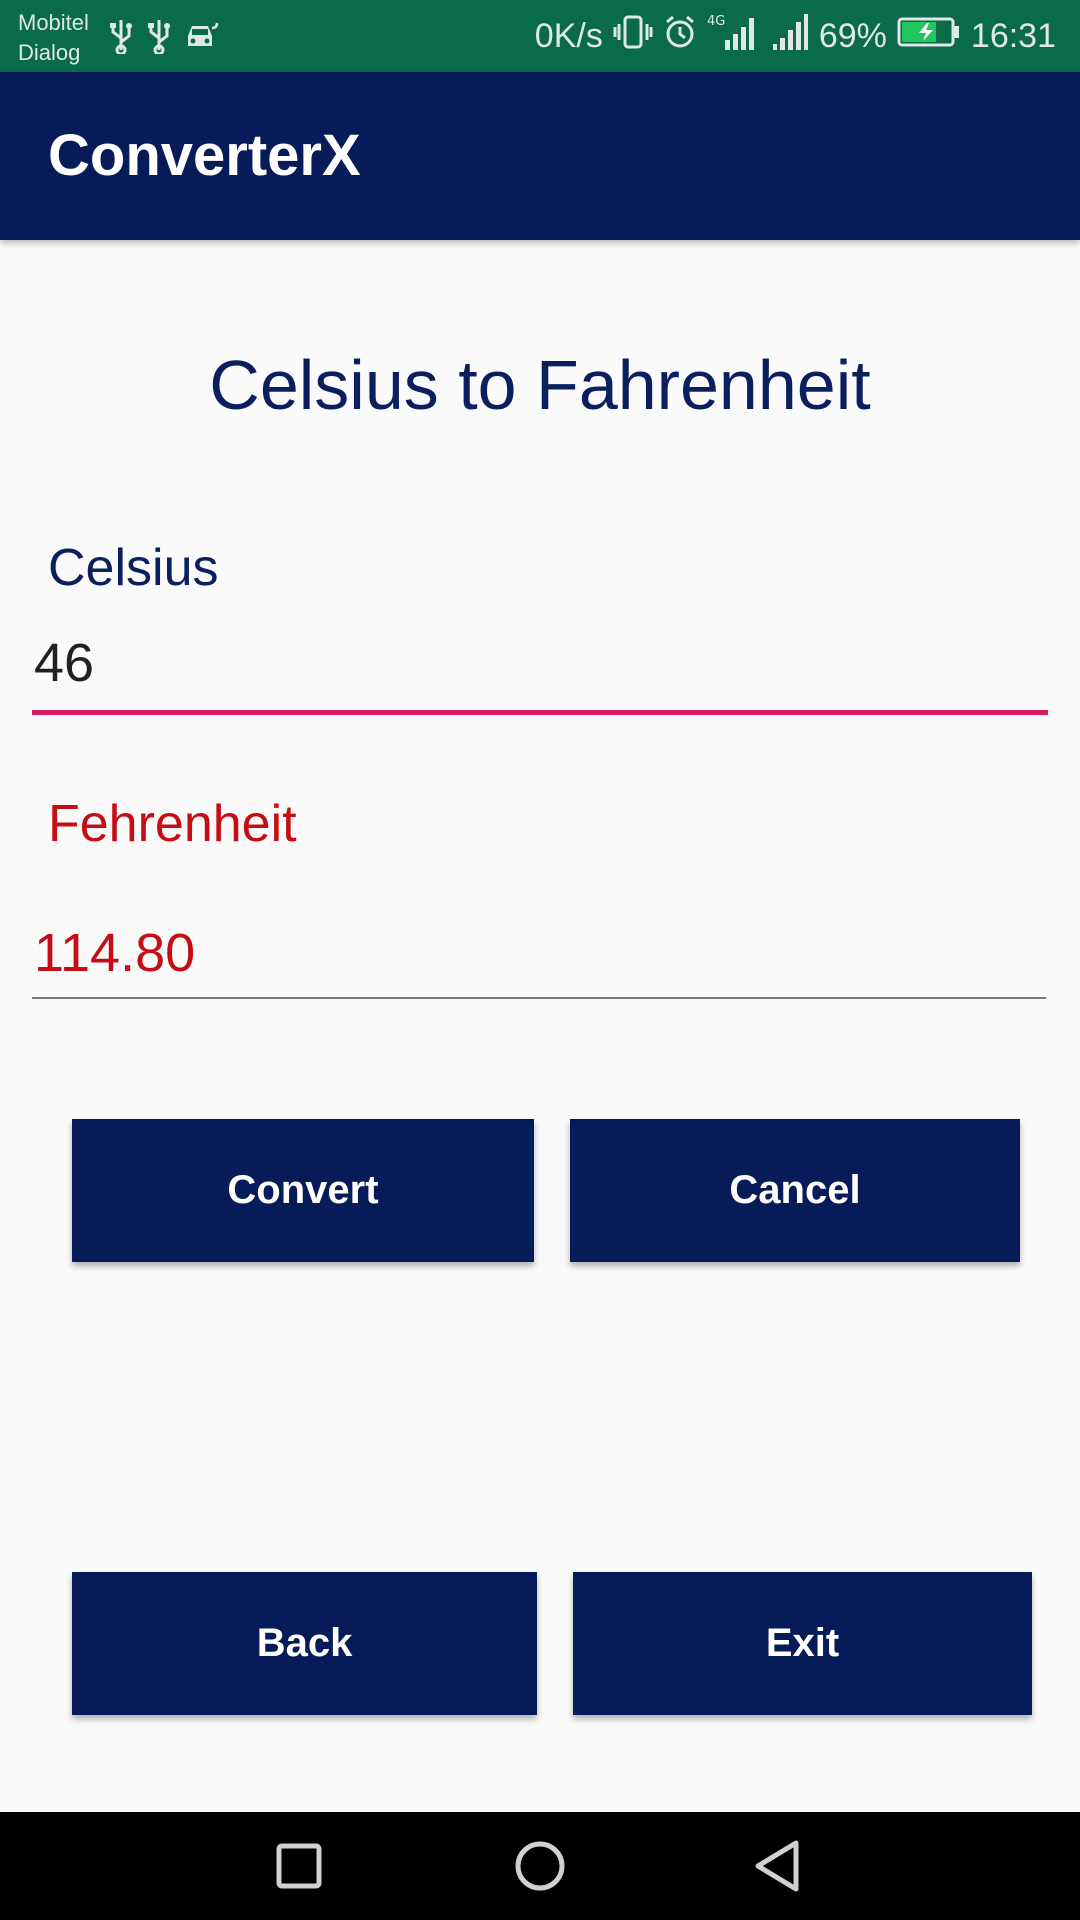 This screenshot has width=1080, height=1920. Describe the element at coordinates (299, 1868) in the screenshot. I see `recent-apps-icon` at that location.